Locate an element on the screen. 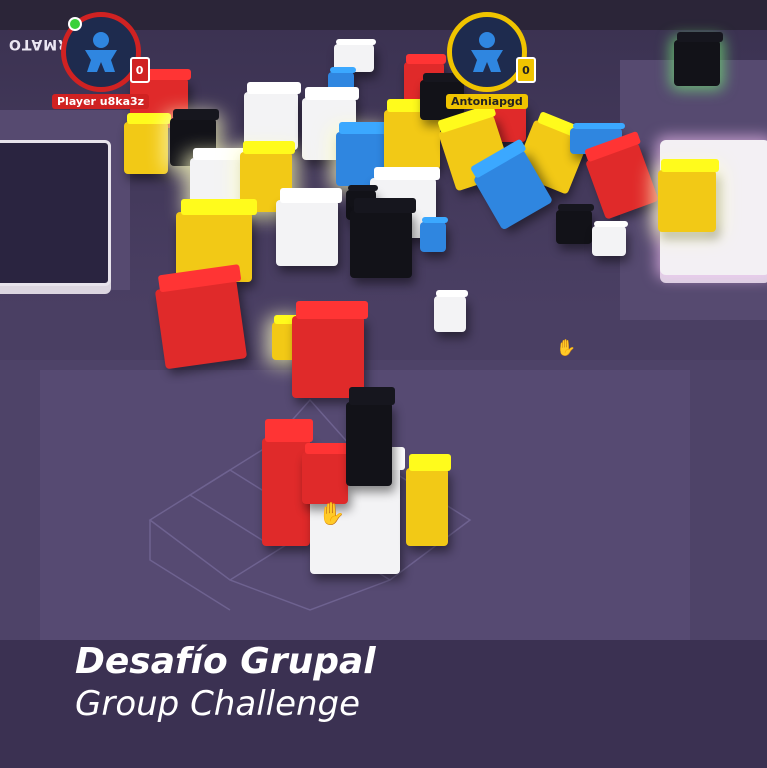 The image size is (767, 768). player-name: Antoniapgd is located at coordinates (487, 101).